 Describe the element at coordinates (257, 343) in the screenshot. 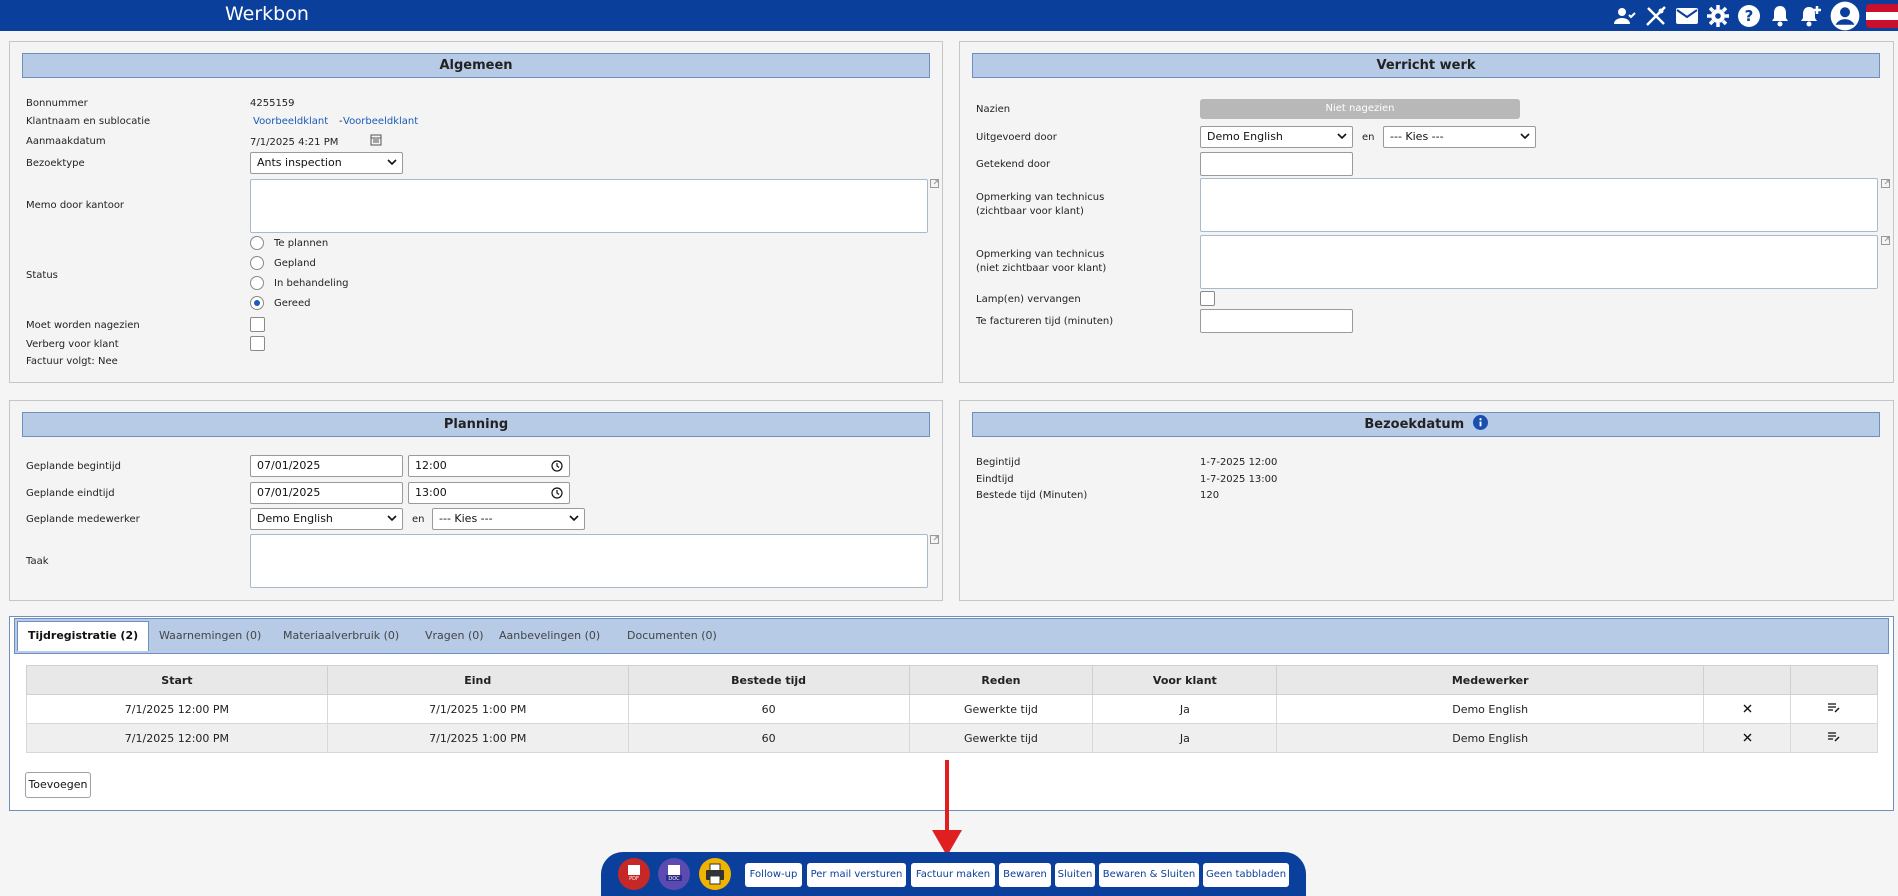

I see `verberg-checkbox` at that location.